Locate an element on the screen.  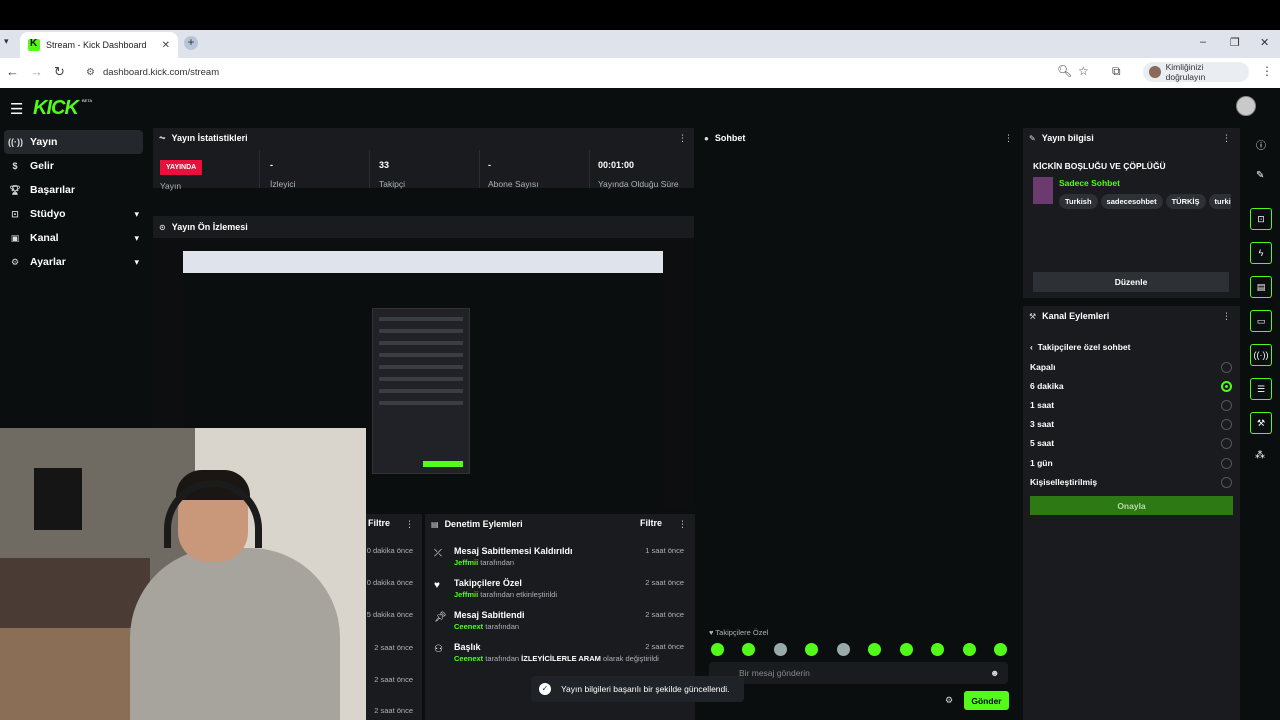
event-title: Takipçilere Özel is located at coordinates (488, 583).